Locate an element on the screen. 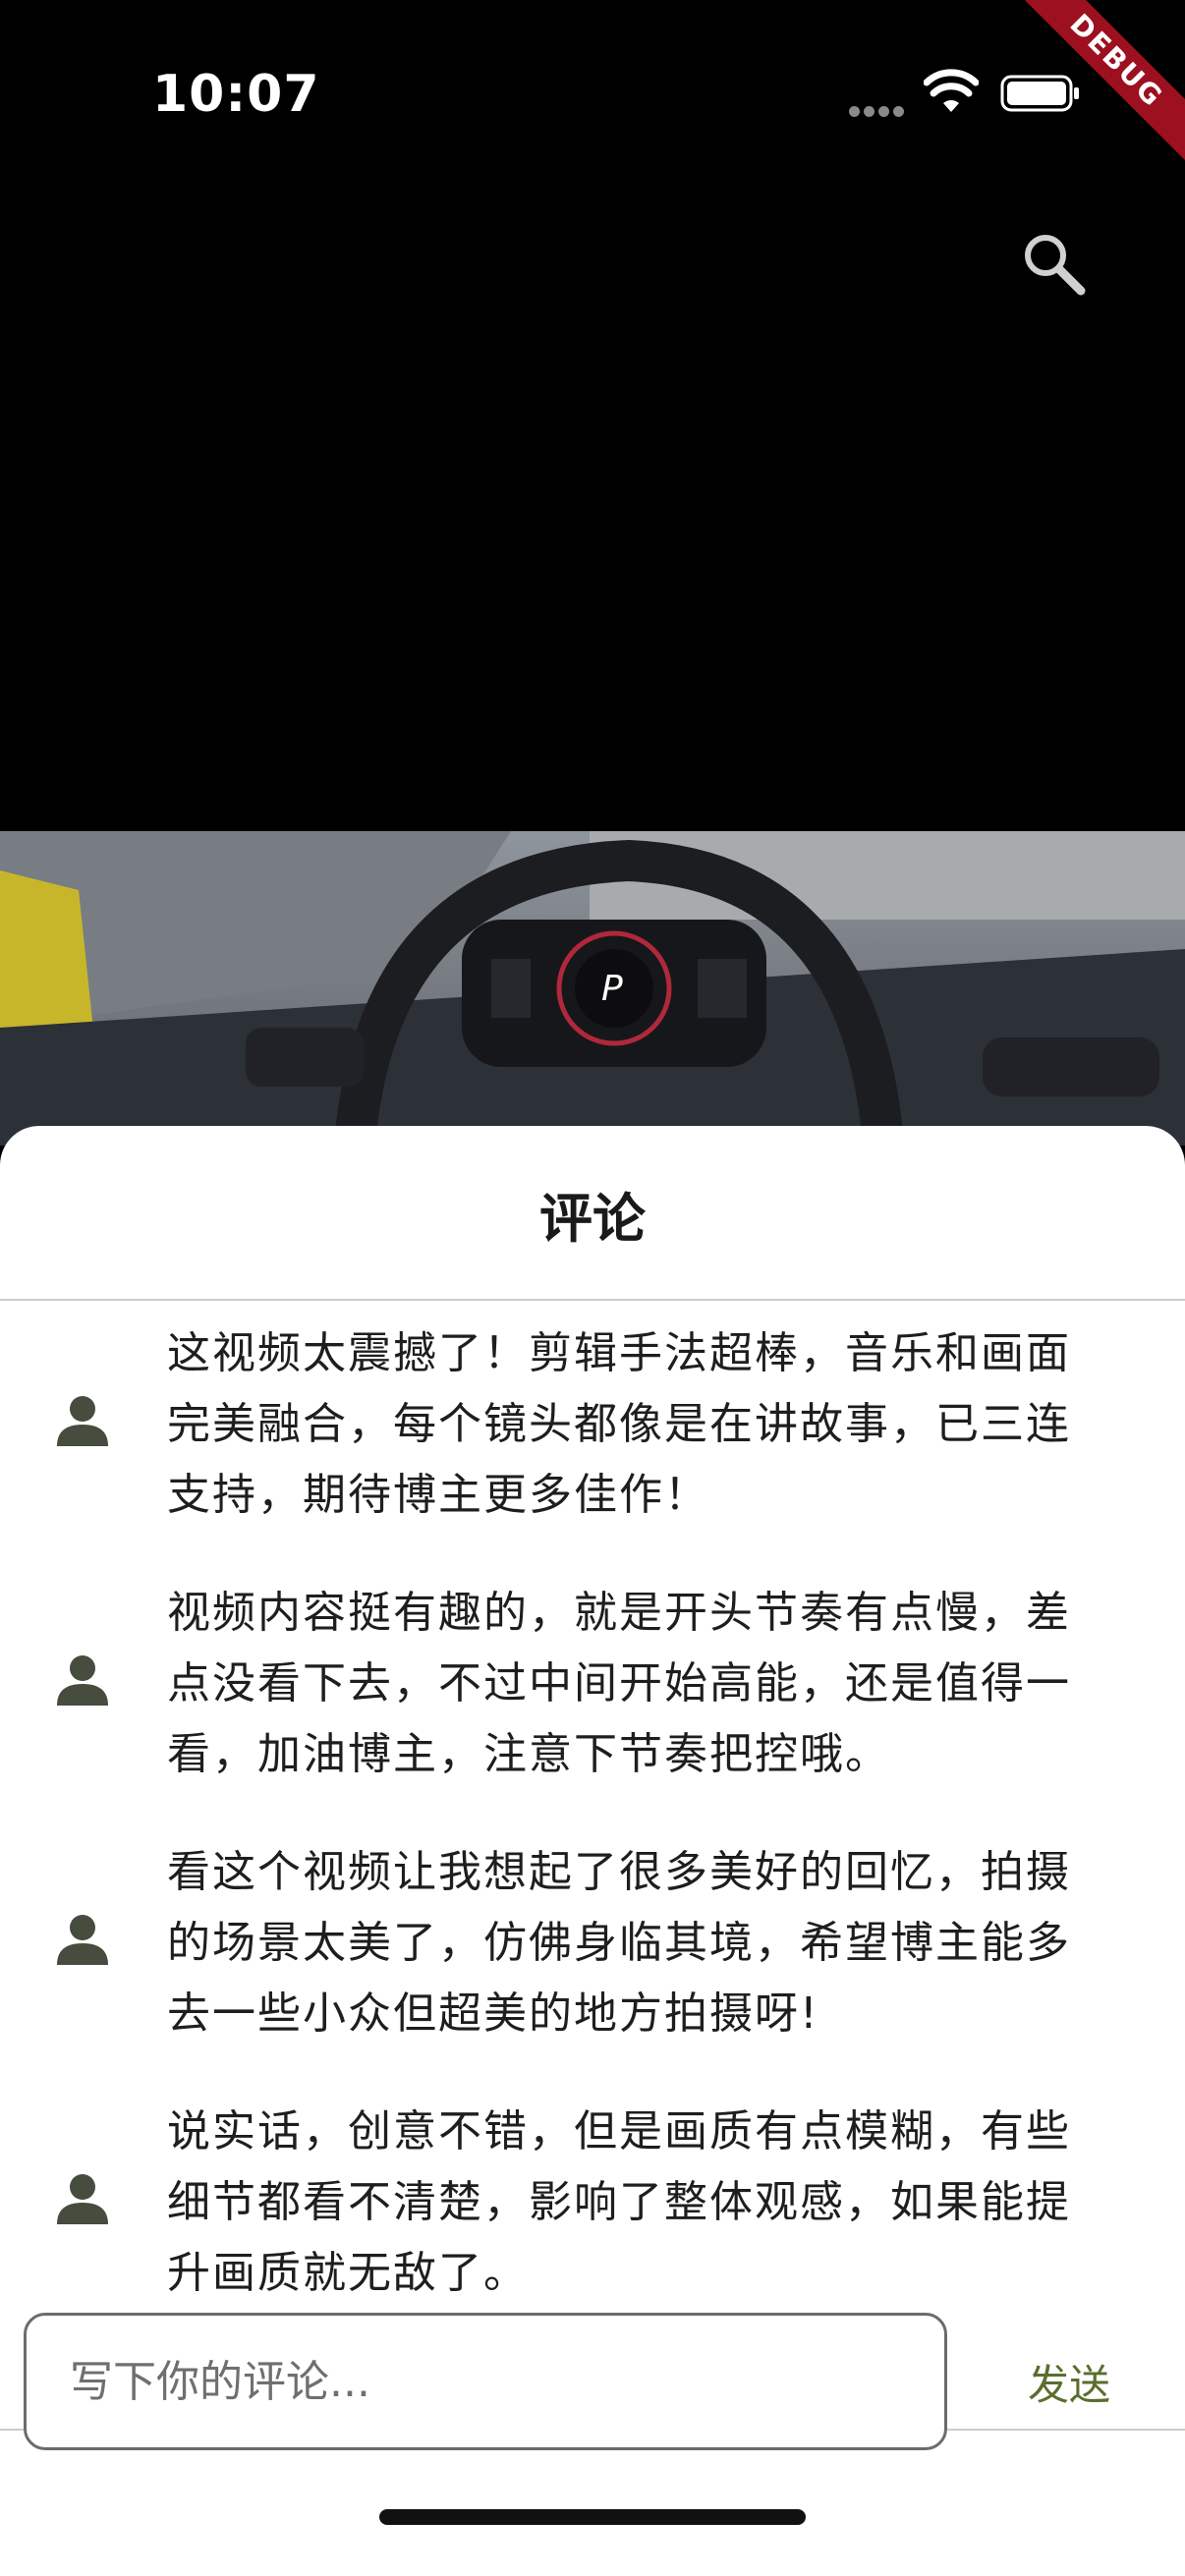 The width and height of the screenshot is (1185, 2576). cellular-signal-icon is located at coordinates (879, 111).